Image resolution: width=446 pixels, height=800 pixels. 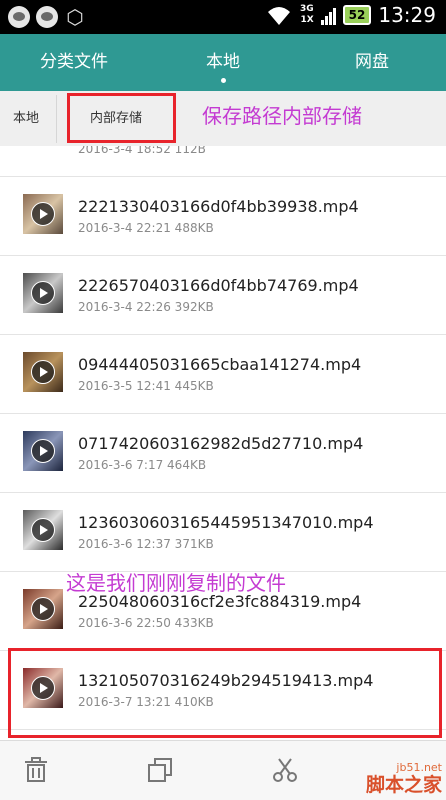 What do you see at coordinates (146, 623) in the screenshot?
I see `file-meta: 2016-3-6 22:50 433KB` at bounding box center [146, 623].